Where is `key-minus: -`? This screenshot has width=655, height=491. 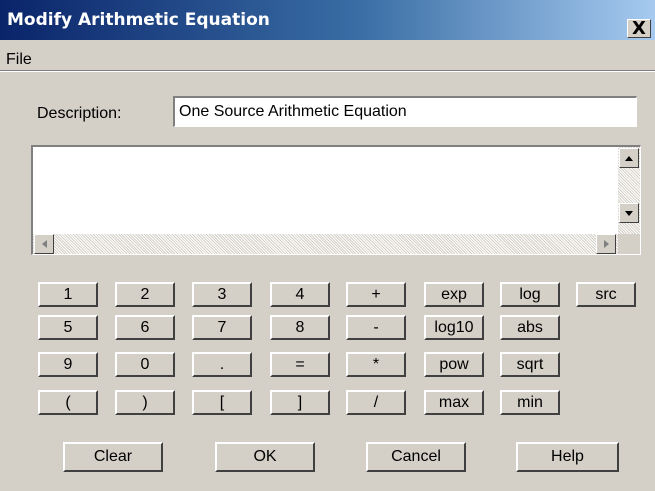
key-minus: - is located at coordinates (376, 327).